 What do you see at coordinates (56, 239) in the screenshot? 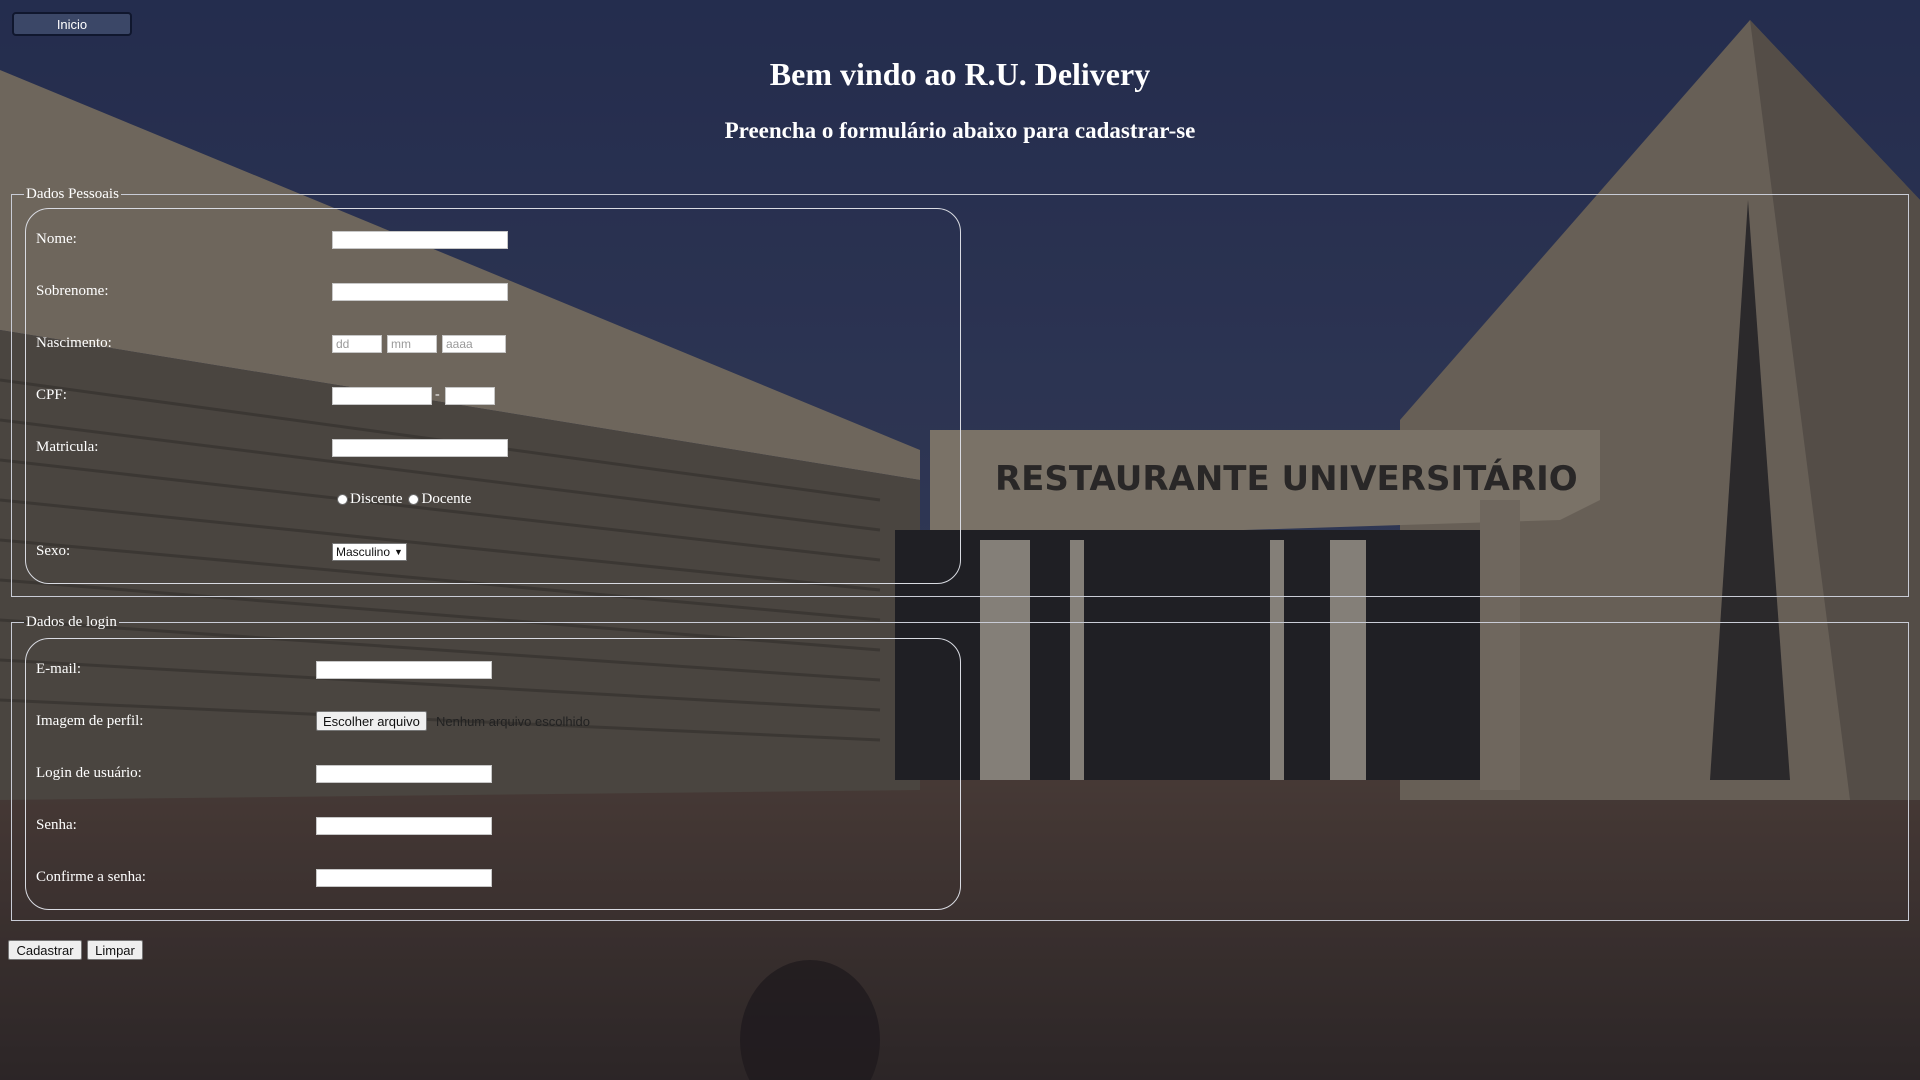
I see `nome-label: Nome:` at bounding box center [56, 239].